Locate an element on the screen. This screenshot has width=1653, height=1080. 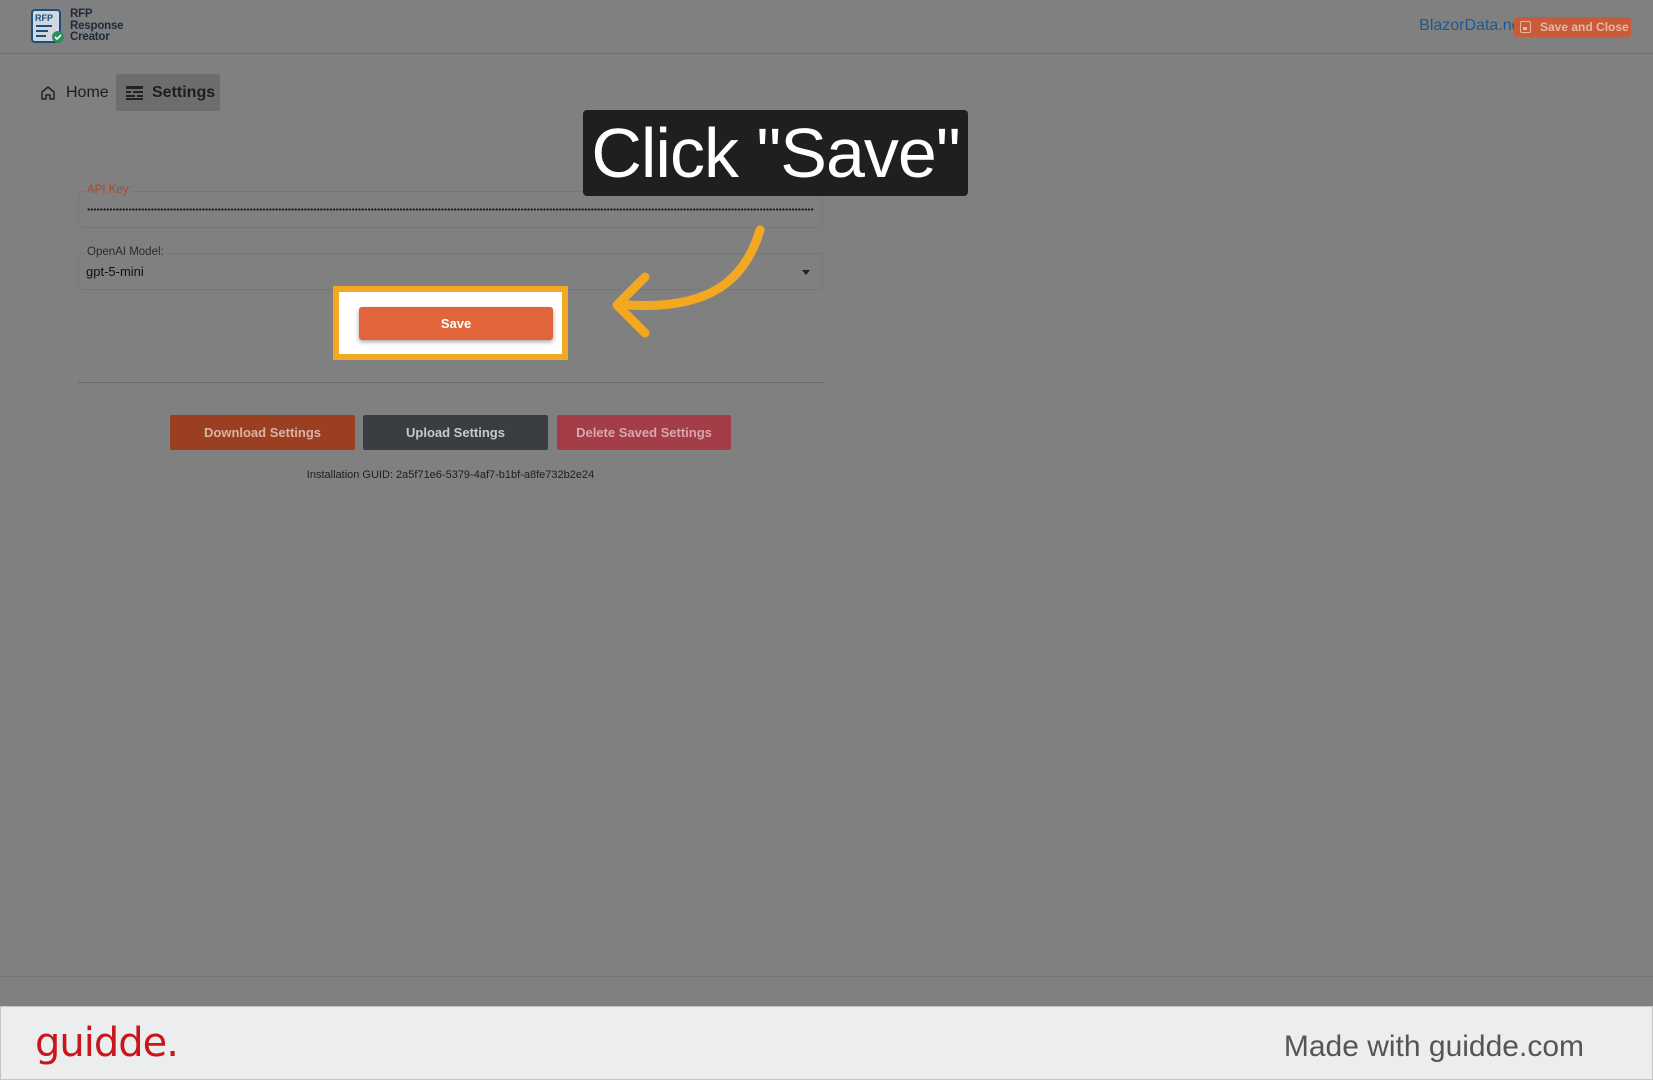
download-settings-button: Download Settings is located at coordinates (262, 432).